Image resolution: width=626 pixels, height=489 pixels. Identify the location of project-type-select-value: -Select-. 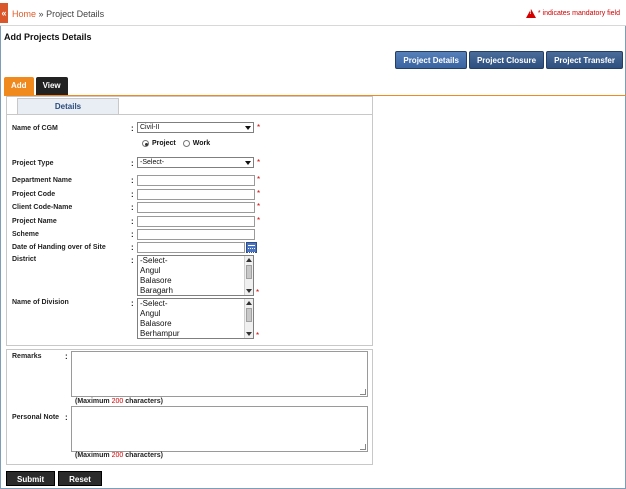
(152, 162).